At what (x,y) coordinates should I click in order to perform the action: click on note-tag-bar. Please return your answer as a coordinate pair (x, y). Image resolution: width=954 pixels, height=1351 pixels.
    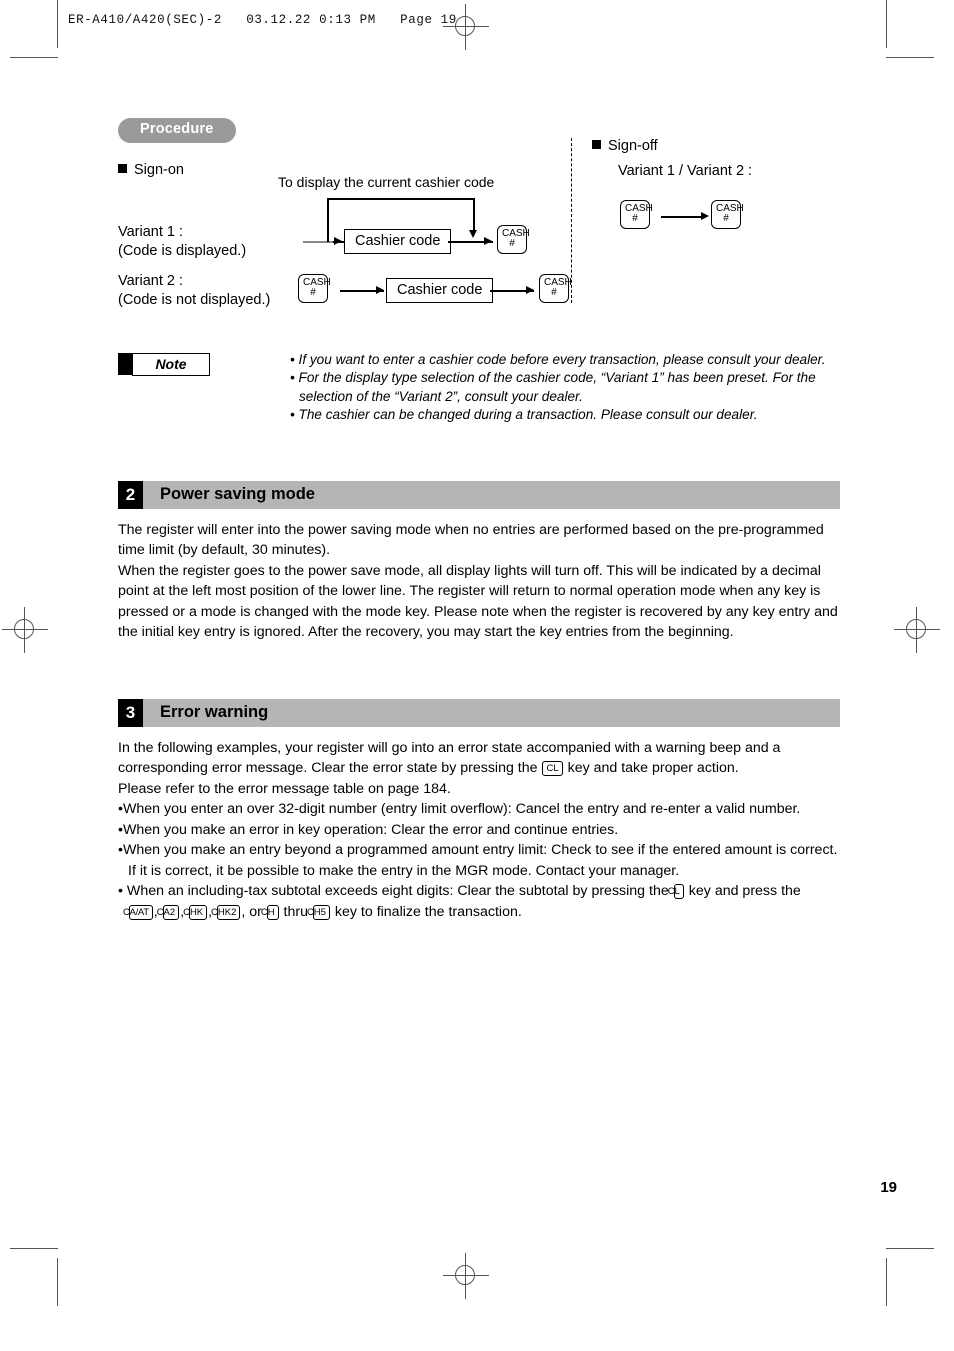
    Looking at the image, I should click on (125, 363).